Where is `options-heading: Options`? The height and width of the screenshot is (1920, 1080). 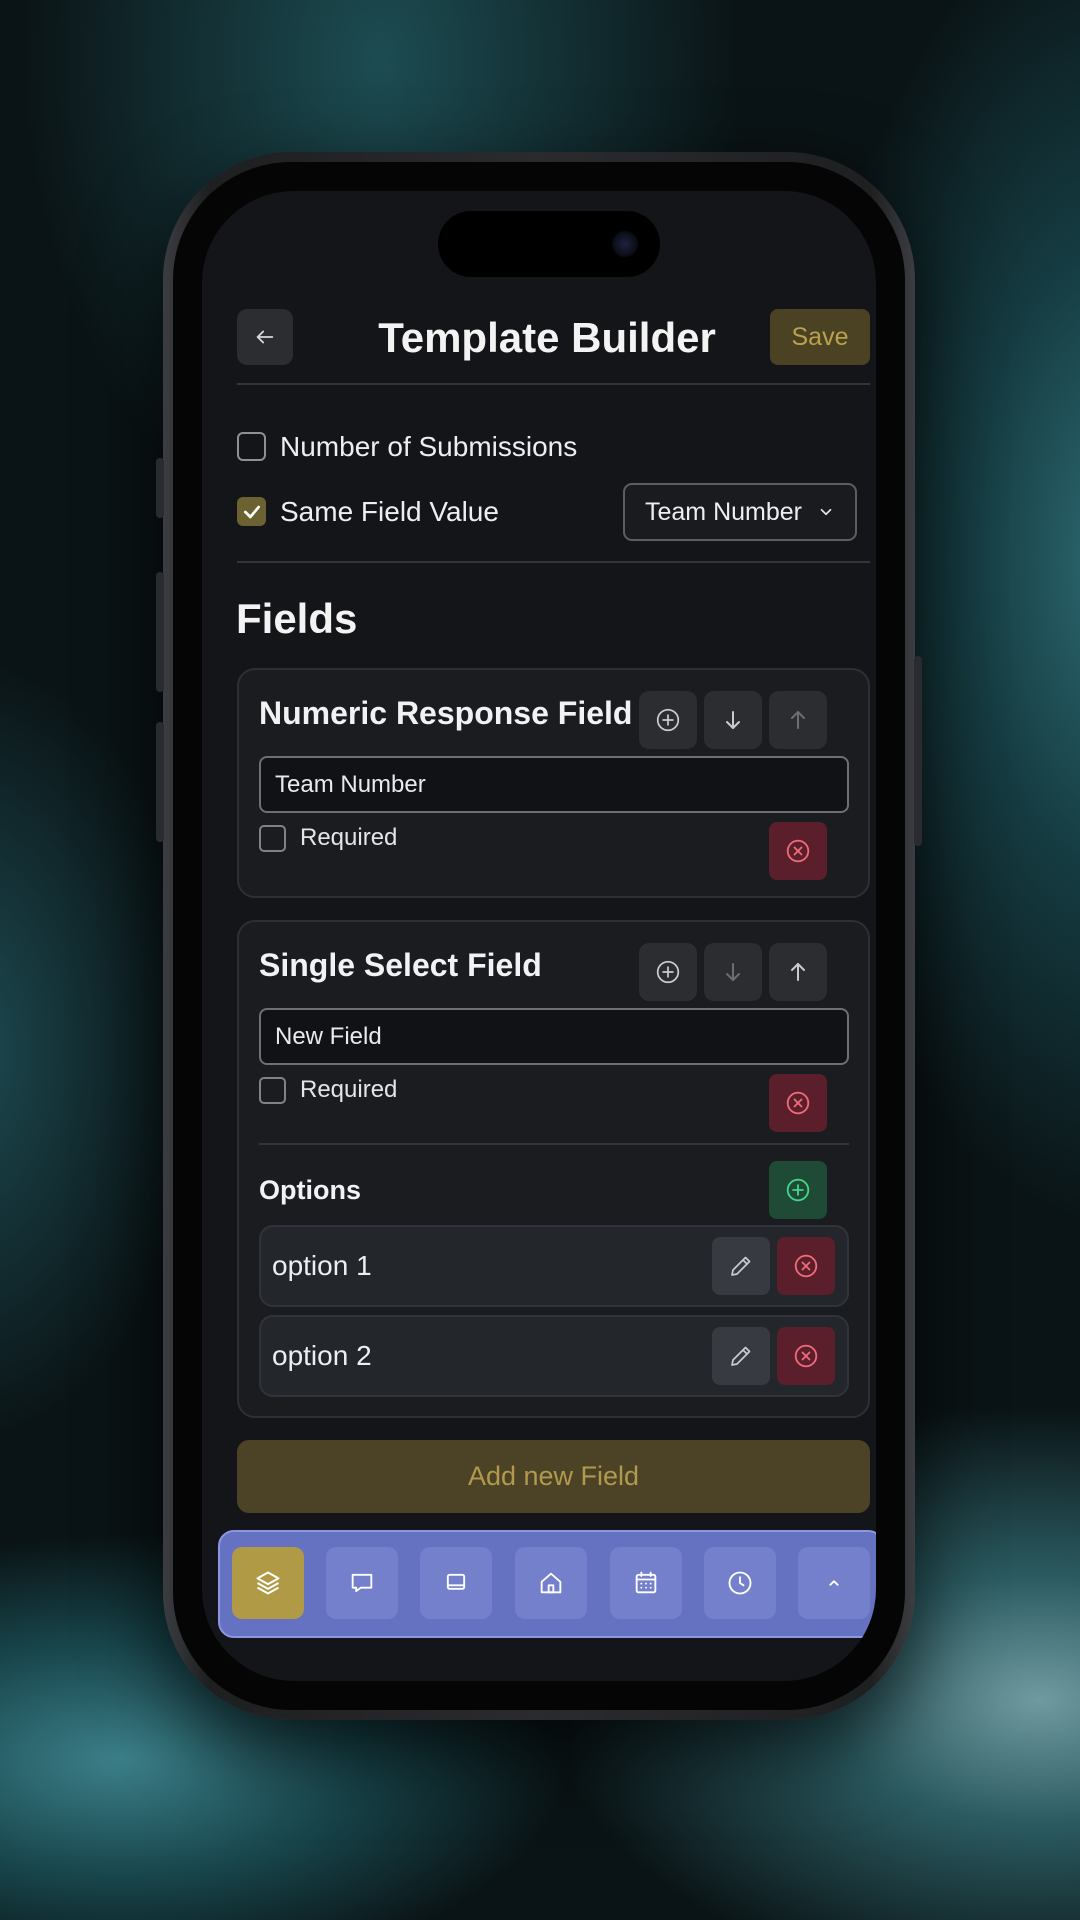 options-heading: Options is located at coordinates (310, 1190).